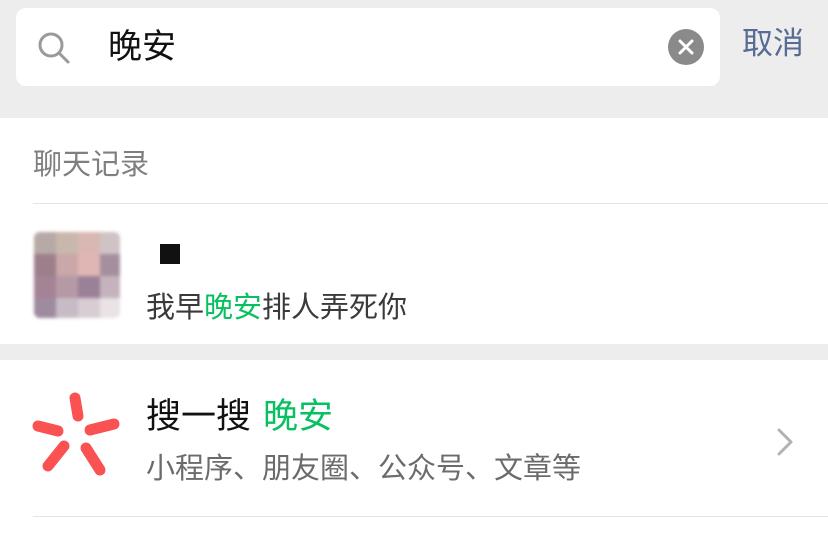  Describe the element at coordinates (170, 254) in the screenshot. I see `contact-name-redacted` at that location.